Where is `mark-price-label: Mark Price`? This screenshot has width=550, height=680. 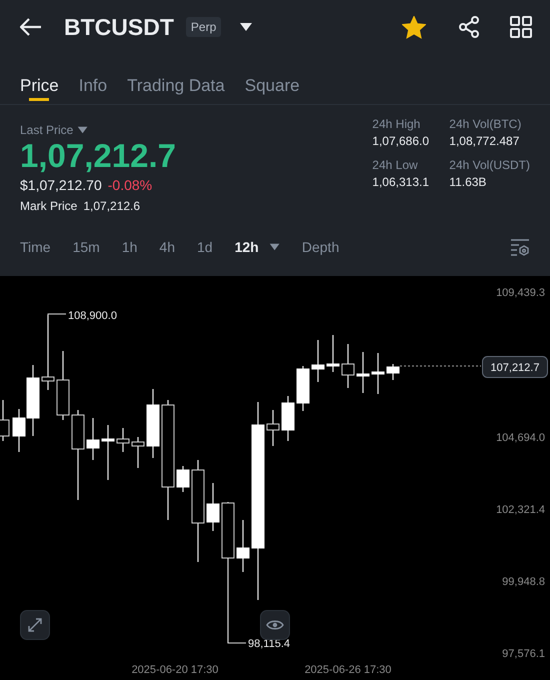
mark-price-label: Mark Price is located at coordinates (49, 206).